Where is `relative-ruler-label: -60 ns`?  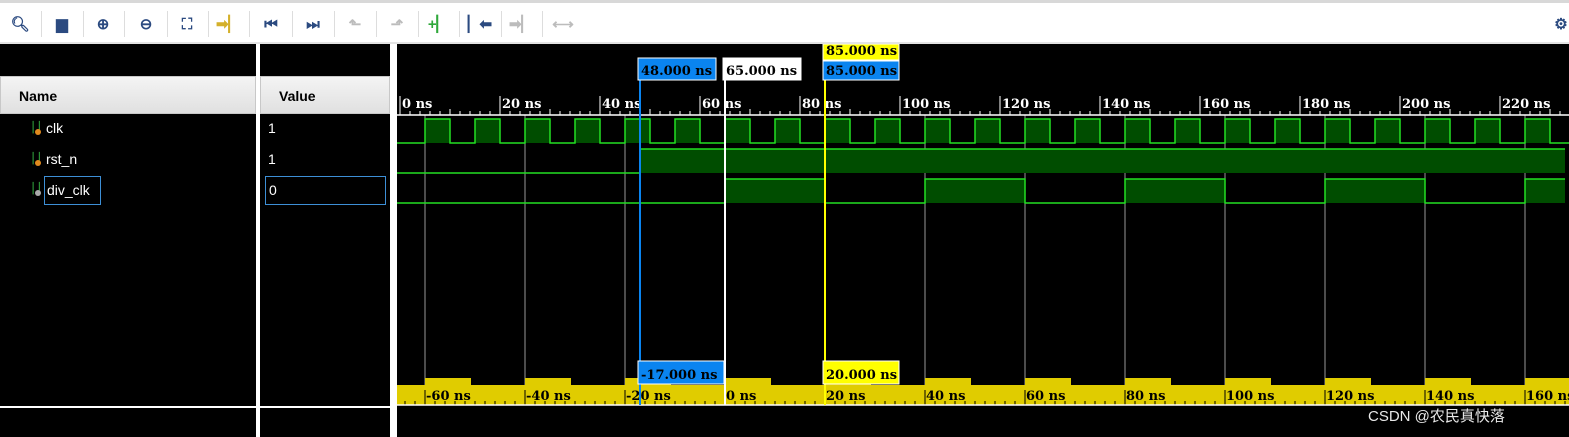 relative-ruler-label: -60 ns is located at coordinates (448, 396).